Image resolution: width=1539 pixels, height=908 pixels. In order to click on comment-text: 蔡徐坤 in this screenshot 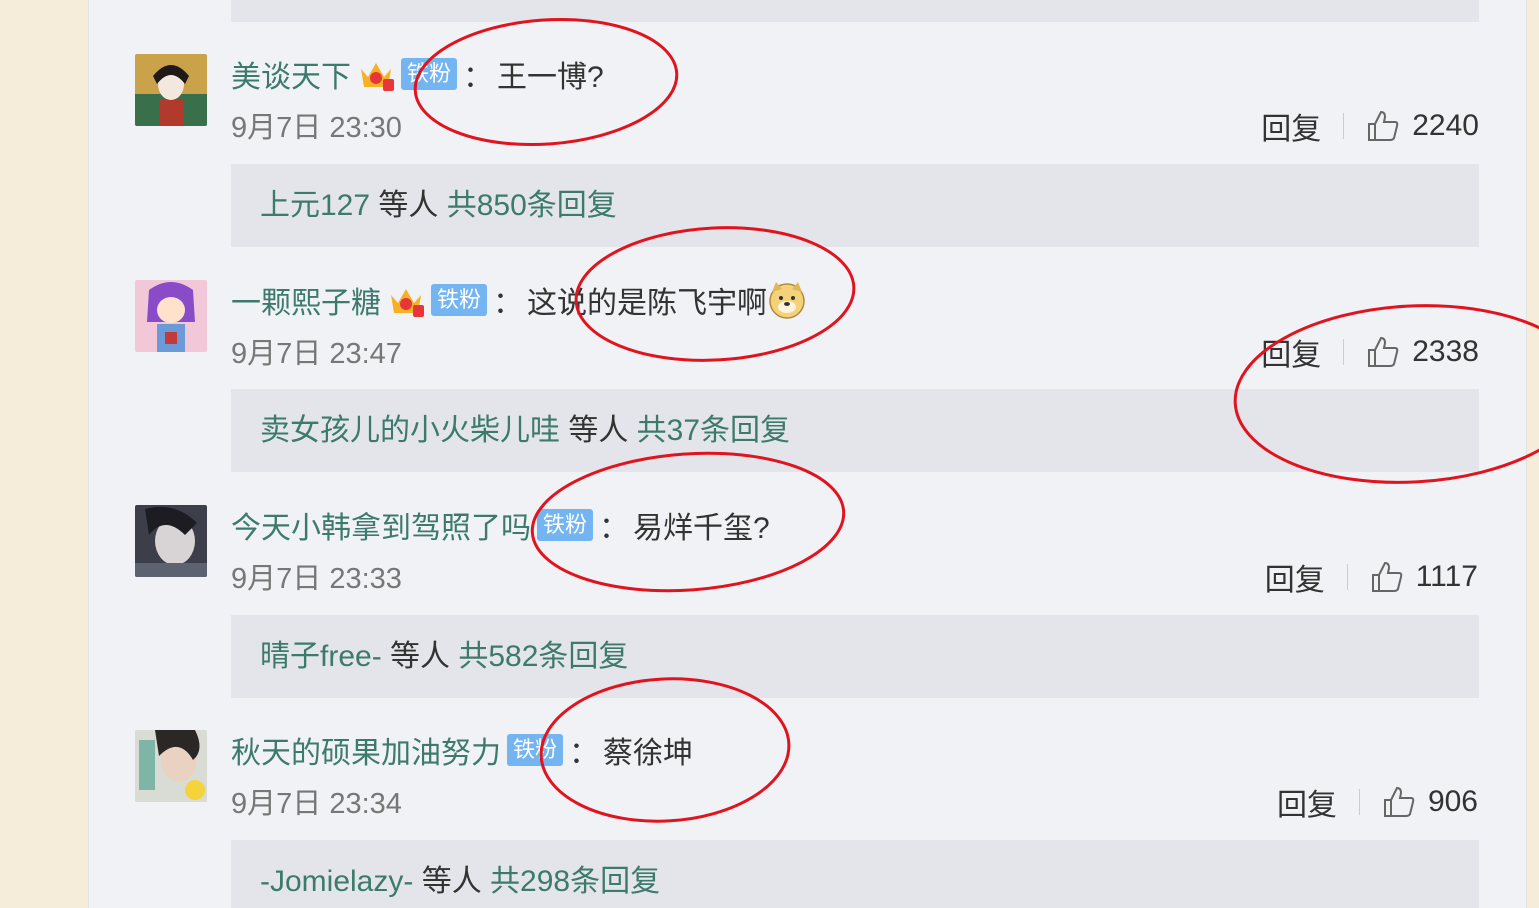, I will do `click(648, 753)`.